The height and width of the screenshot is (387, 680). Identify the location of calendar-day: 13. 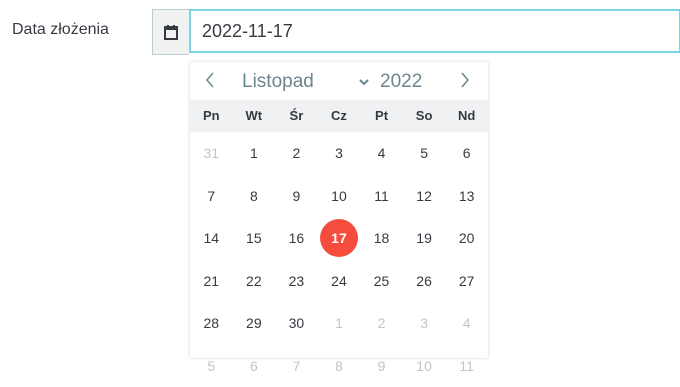
(466, 196).